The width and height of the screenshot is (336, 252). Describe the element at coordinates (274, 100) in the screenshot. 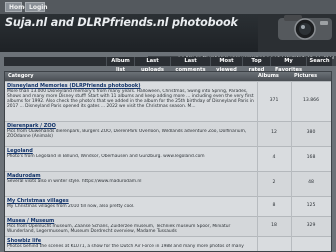

I see `album-count: 371` at that location.